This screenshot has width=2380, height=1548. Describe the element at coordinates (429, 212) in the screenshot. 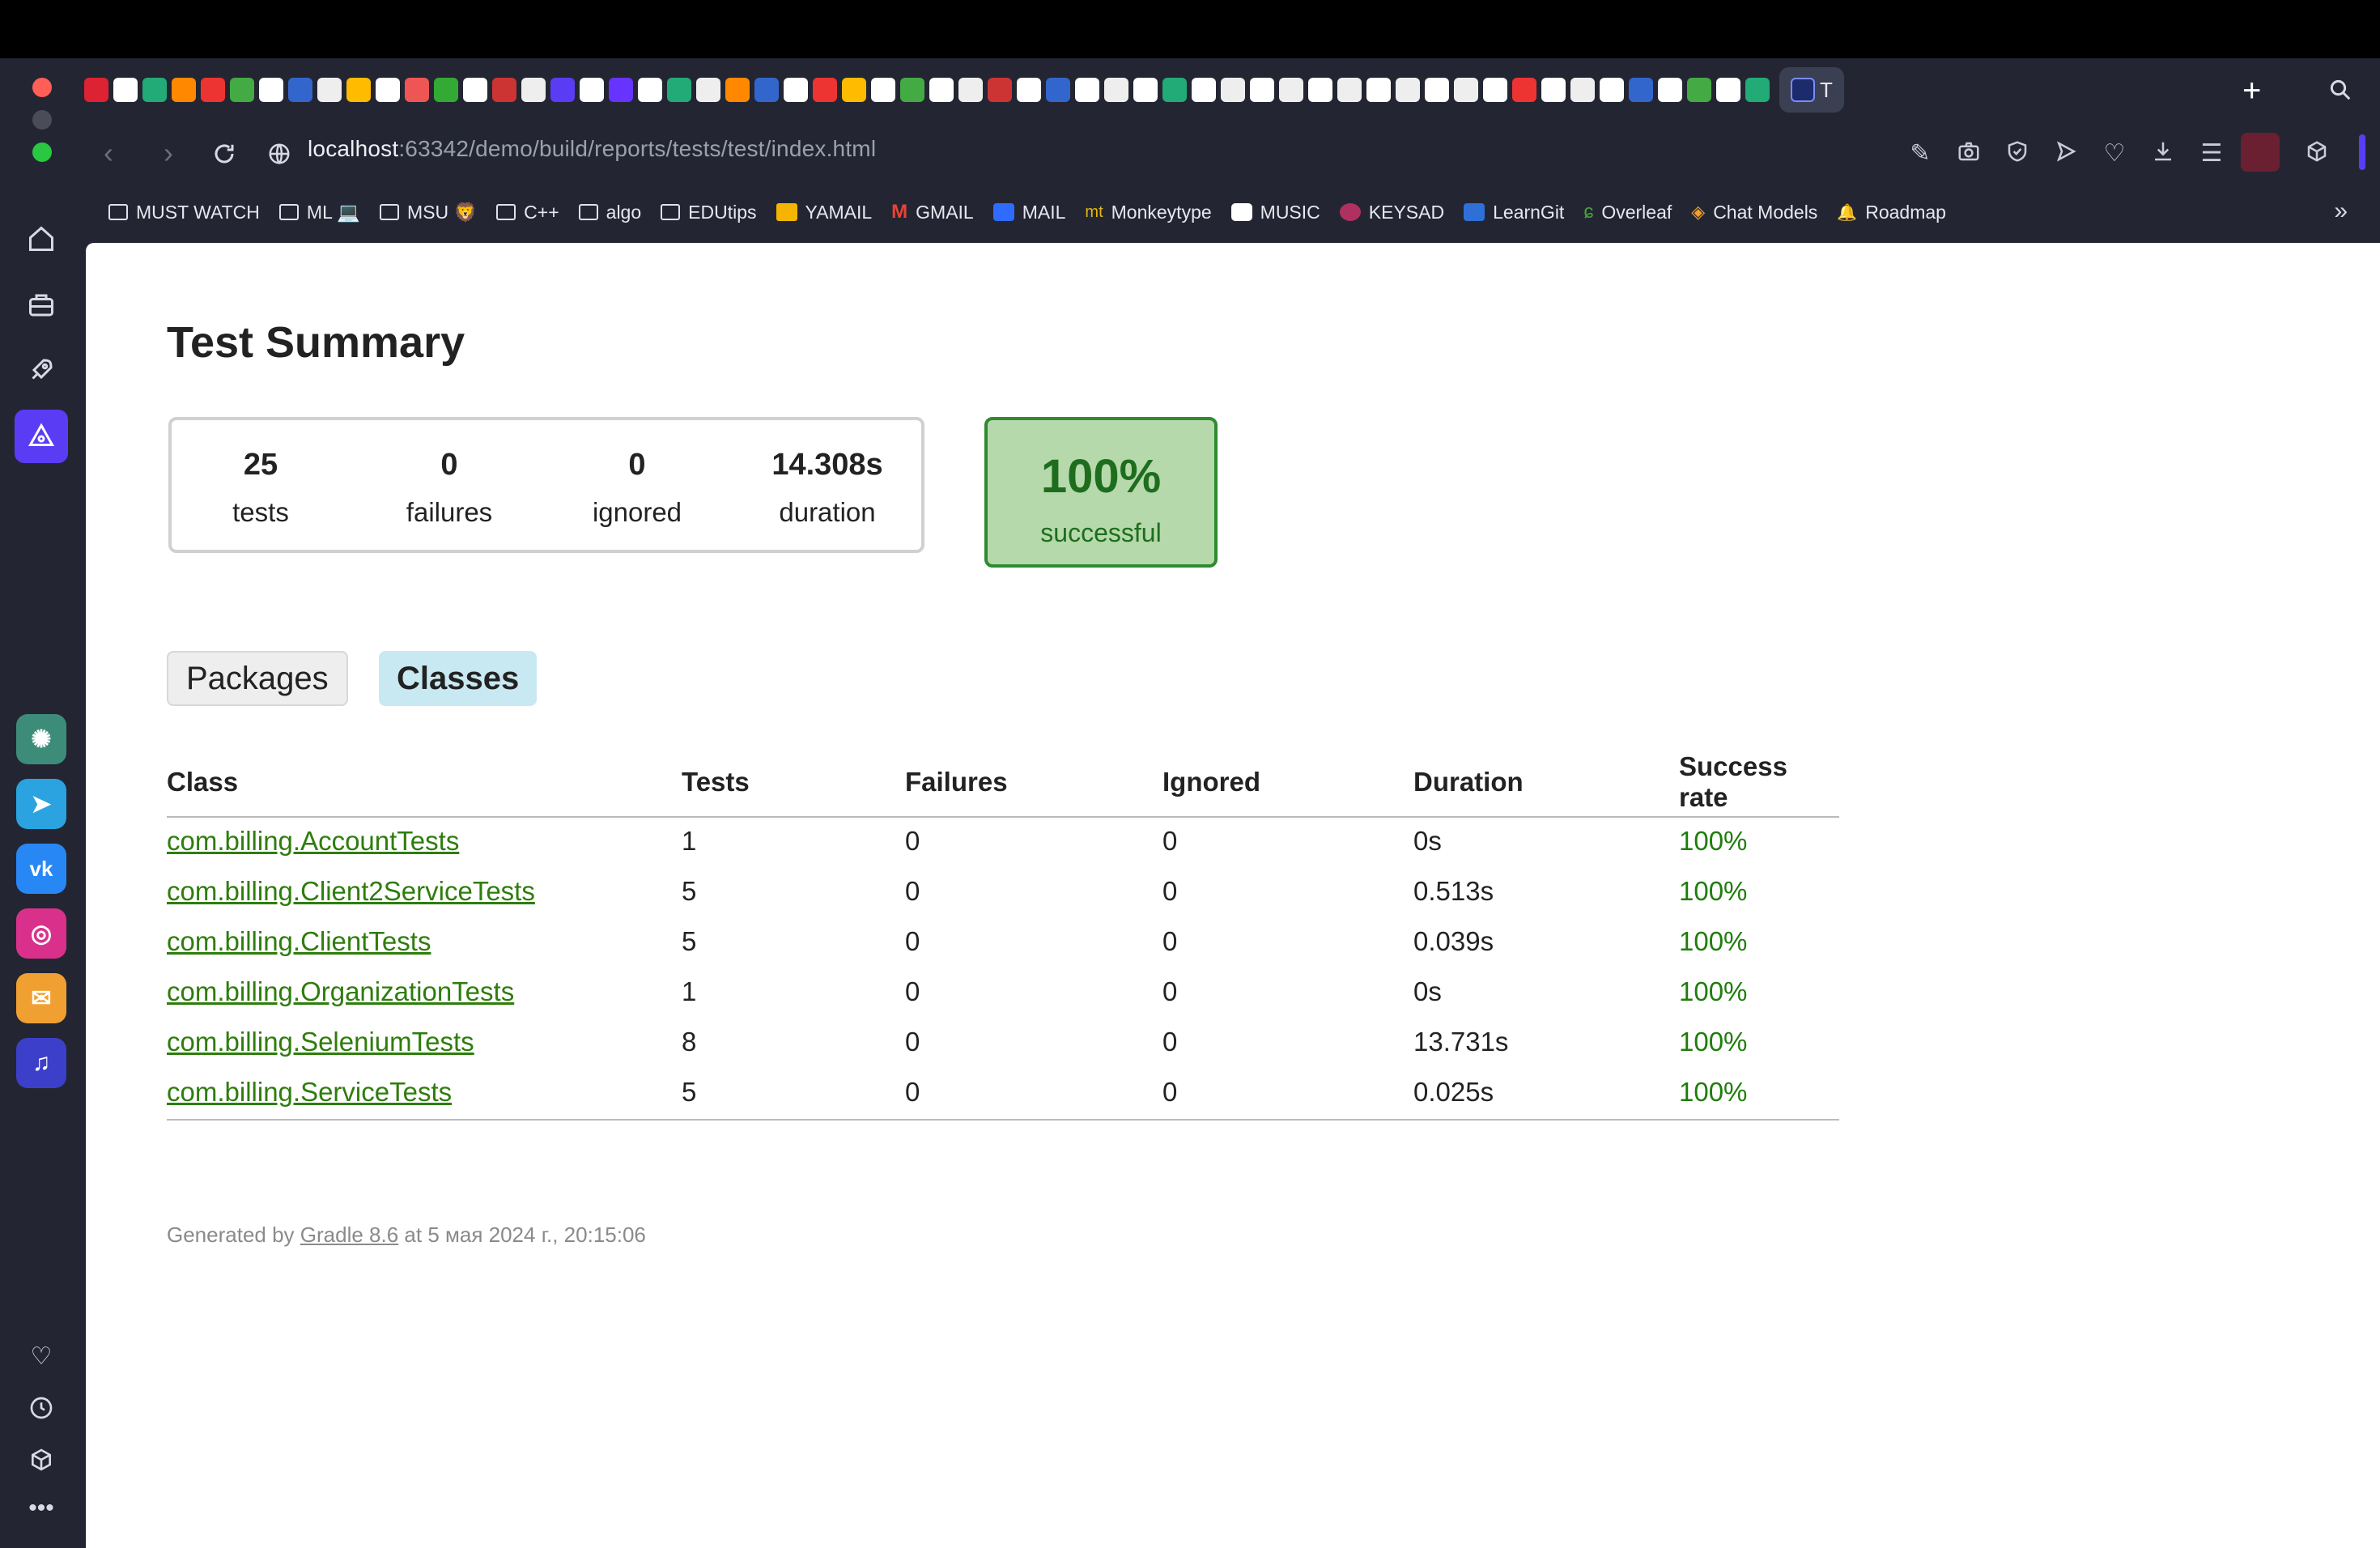

I see `bookmark-msu: MSU 🦁` at that location.